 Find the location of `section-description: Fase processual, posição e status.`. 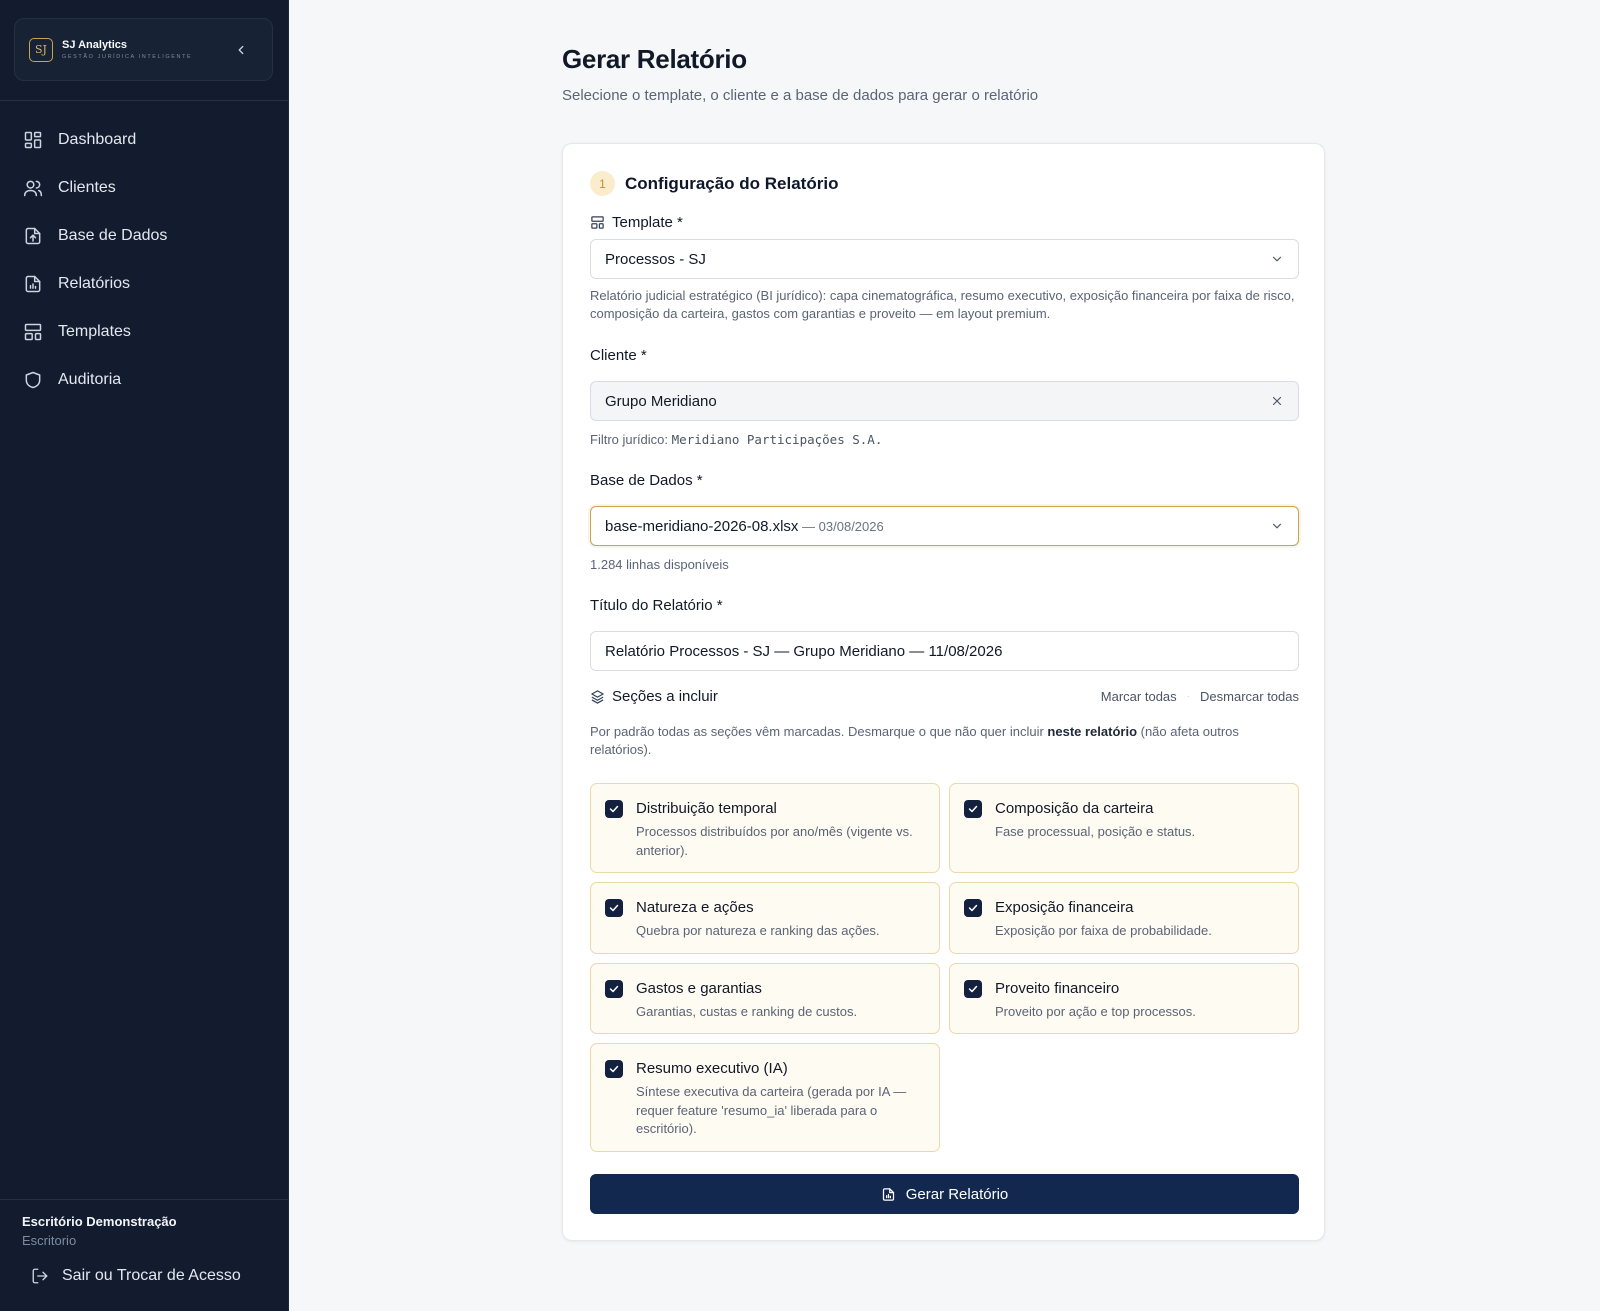

section-description: Fase processual, posição e status. is located at coordinates (1095, 831).